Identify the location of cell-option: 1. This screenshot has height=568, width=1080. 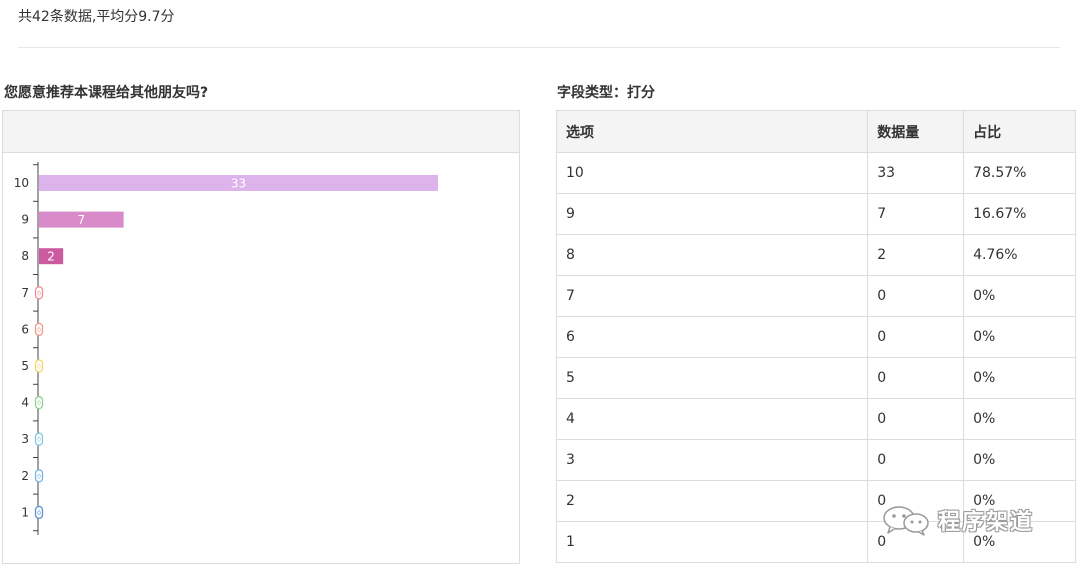
(712, 542).